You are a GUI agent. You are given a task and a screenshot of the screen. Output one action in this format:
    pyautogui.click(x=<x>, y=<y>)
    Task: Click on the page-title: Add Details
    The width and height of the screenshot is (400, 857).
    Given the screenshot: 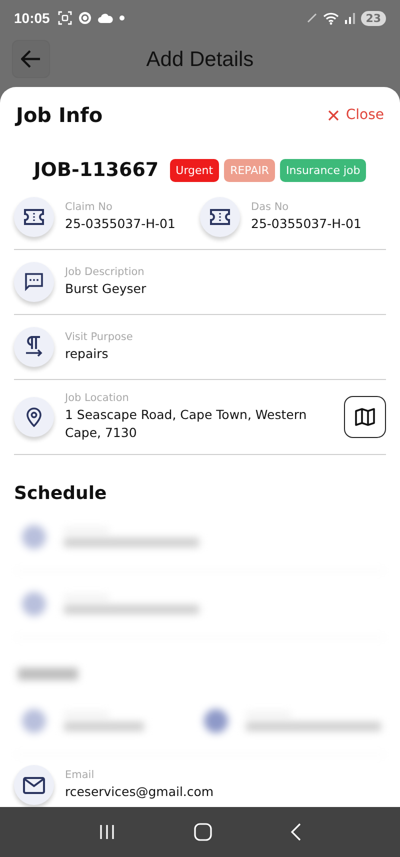 What is the action you would take?
    pyautogui.click(x=200, y=60)
    